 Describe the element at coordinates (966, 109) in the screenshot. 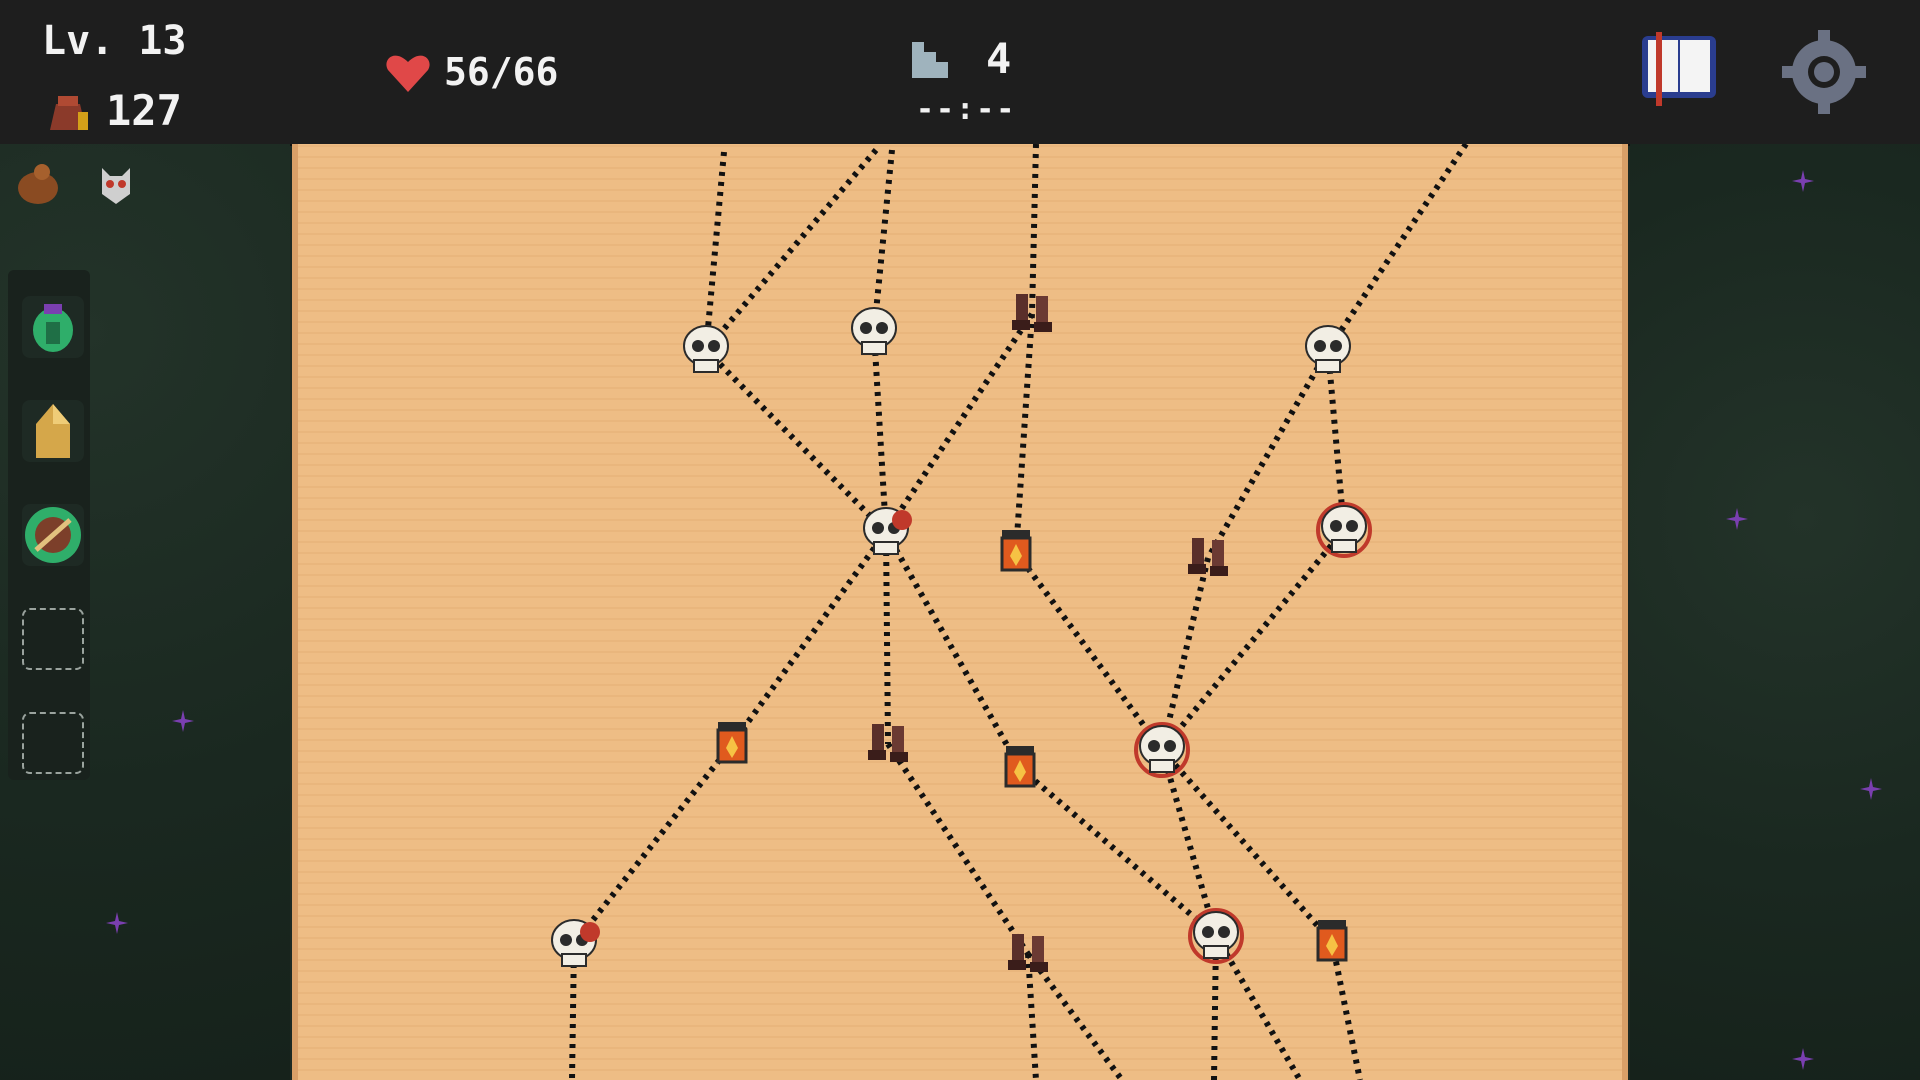

I see `timer: --:--` at that location.